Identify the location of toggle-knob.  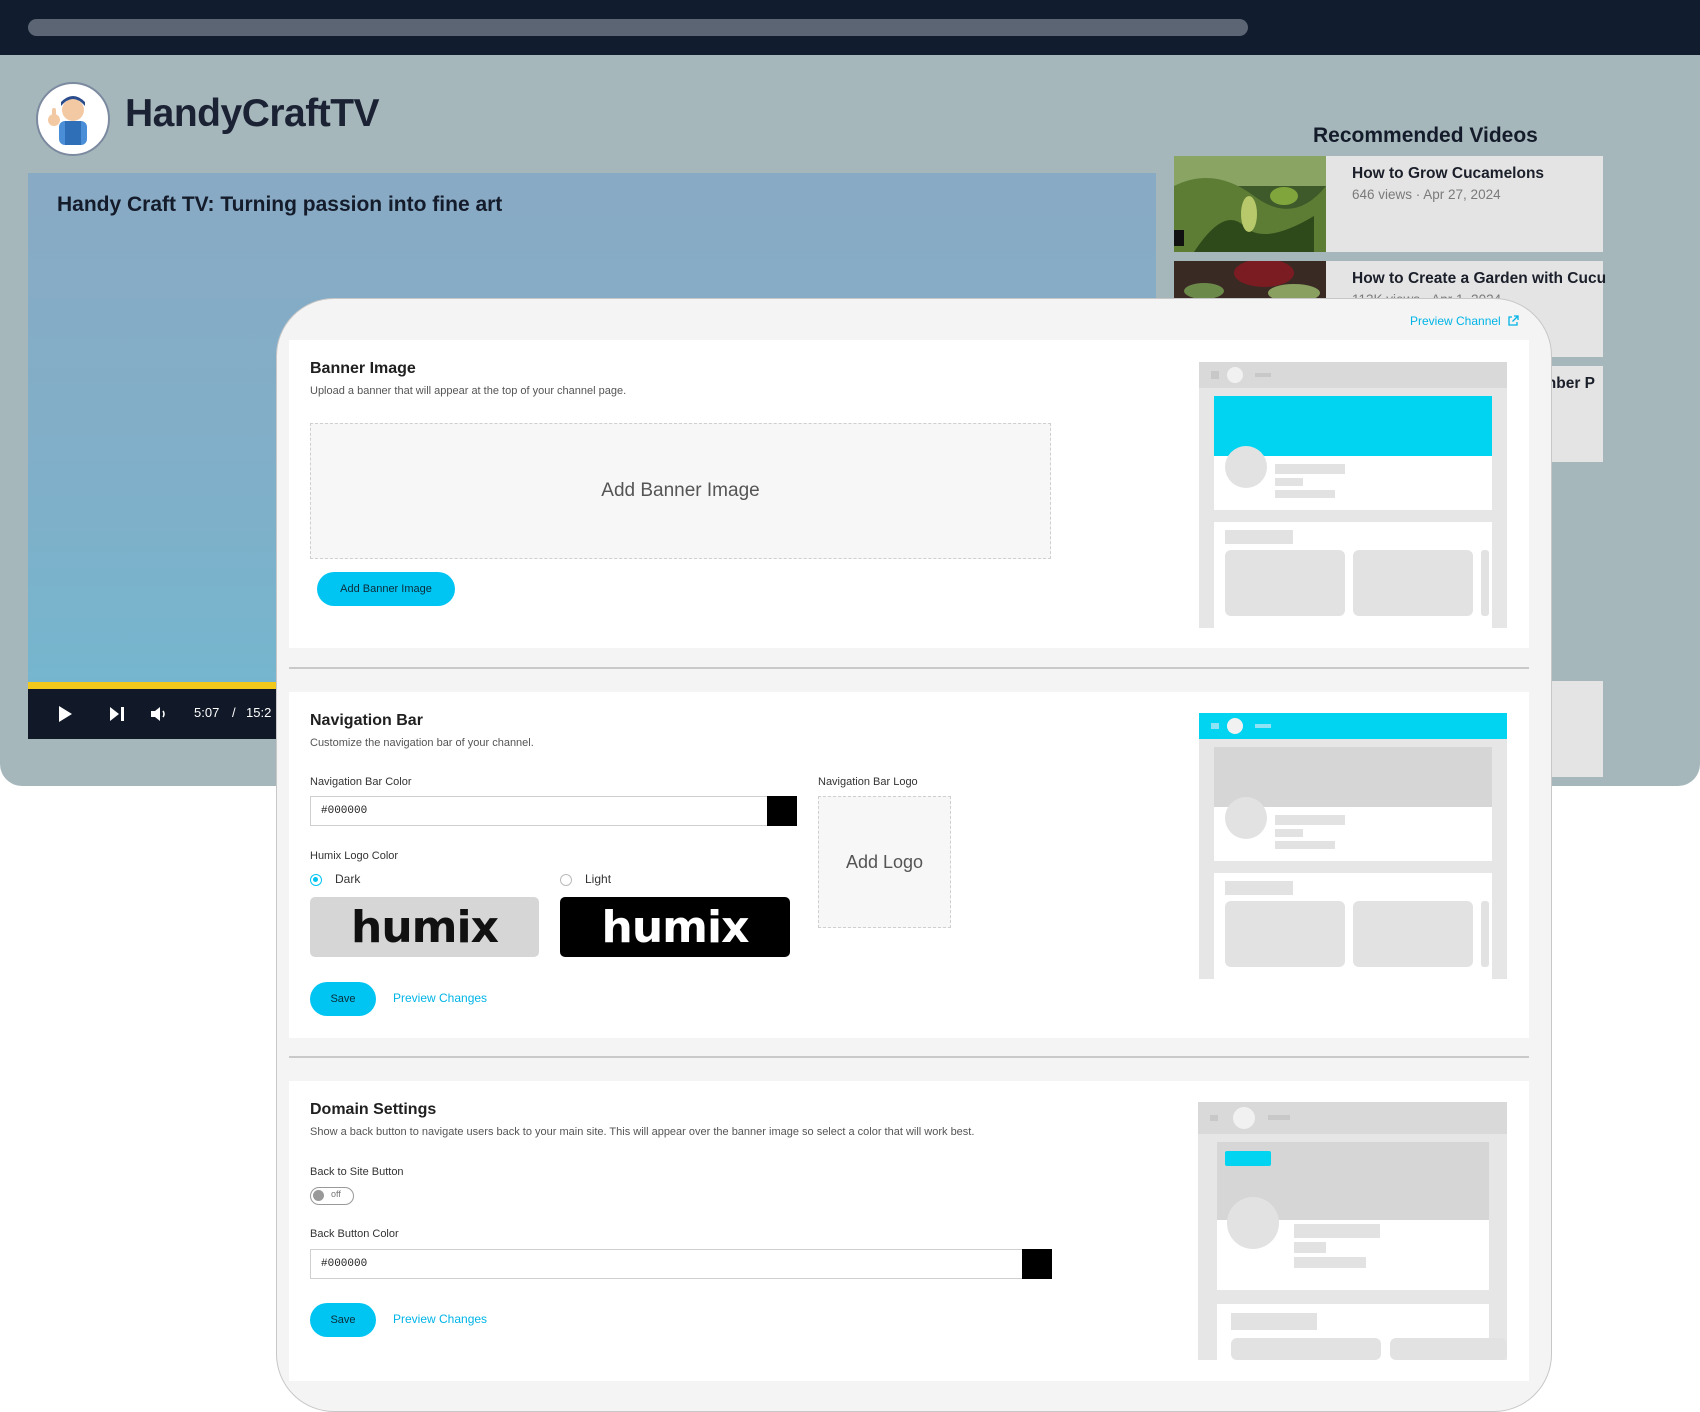
(318, 1195).